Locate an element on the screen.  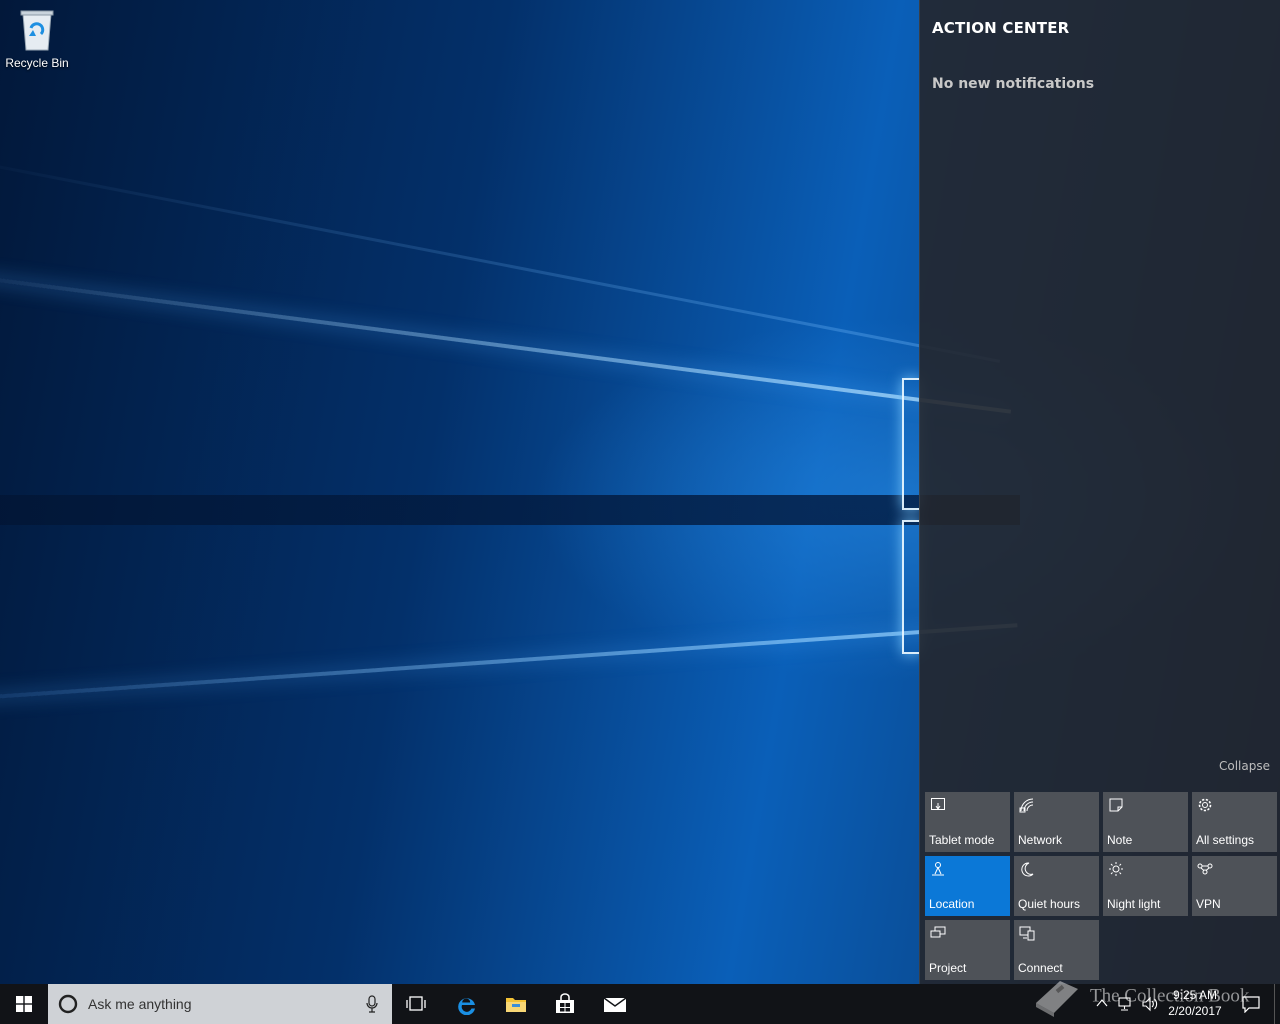
quick-action-connect: Connect is located at coordinates (1056, 950).